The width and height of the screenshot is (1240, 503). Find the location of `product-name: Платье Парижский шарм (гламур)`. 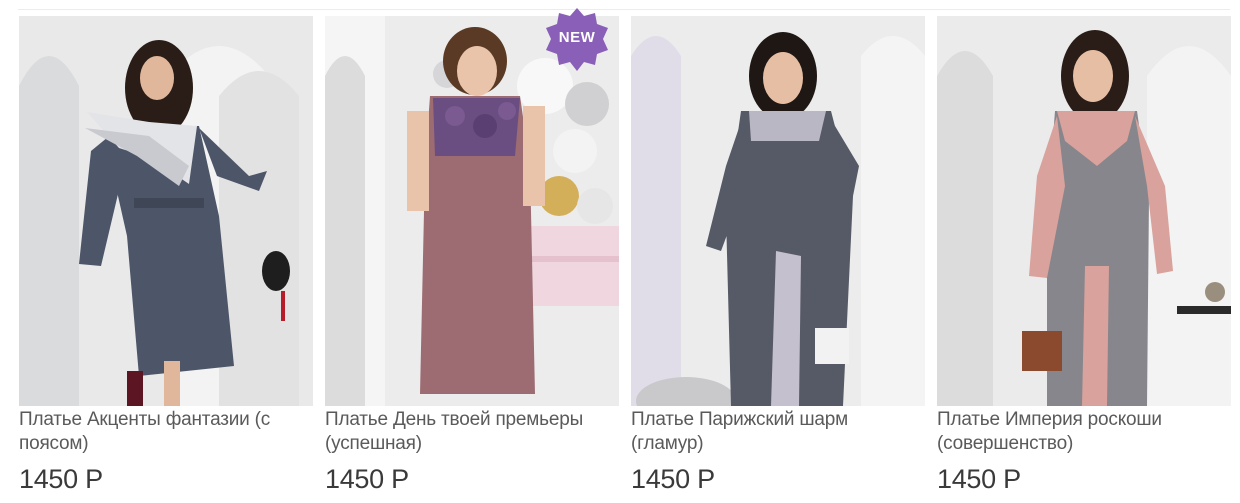

product-name: Платье Парижский шарм (гламур) is located at coordinates (778, 432).